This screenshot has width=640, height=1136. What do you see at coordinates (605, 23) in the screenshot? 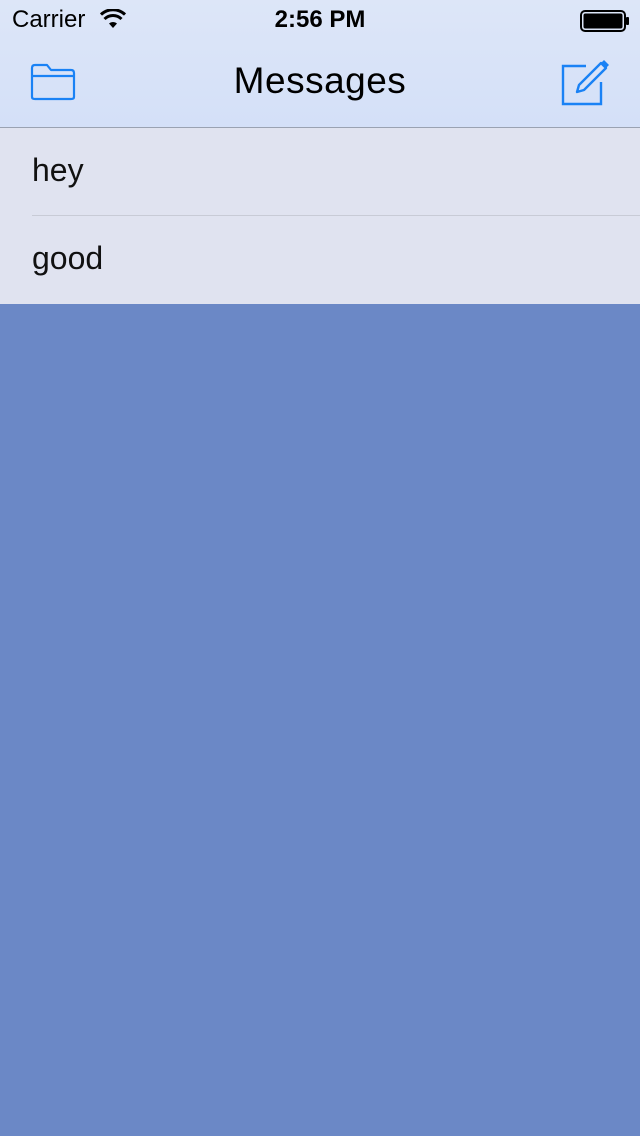
I see `battery-icon` at bounding box center [605, 23].